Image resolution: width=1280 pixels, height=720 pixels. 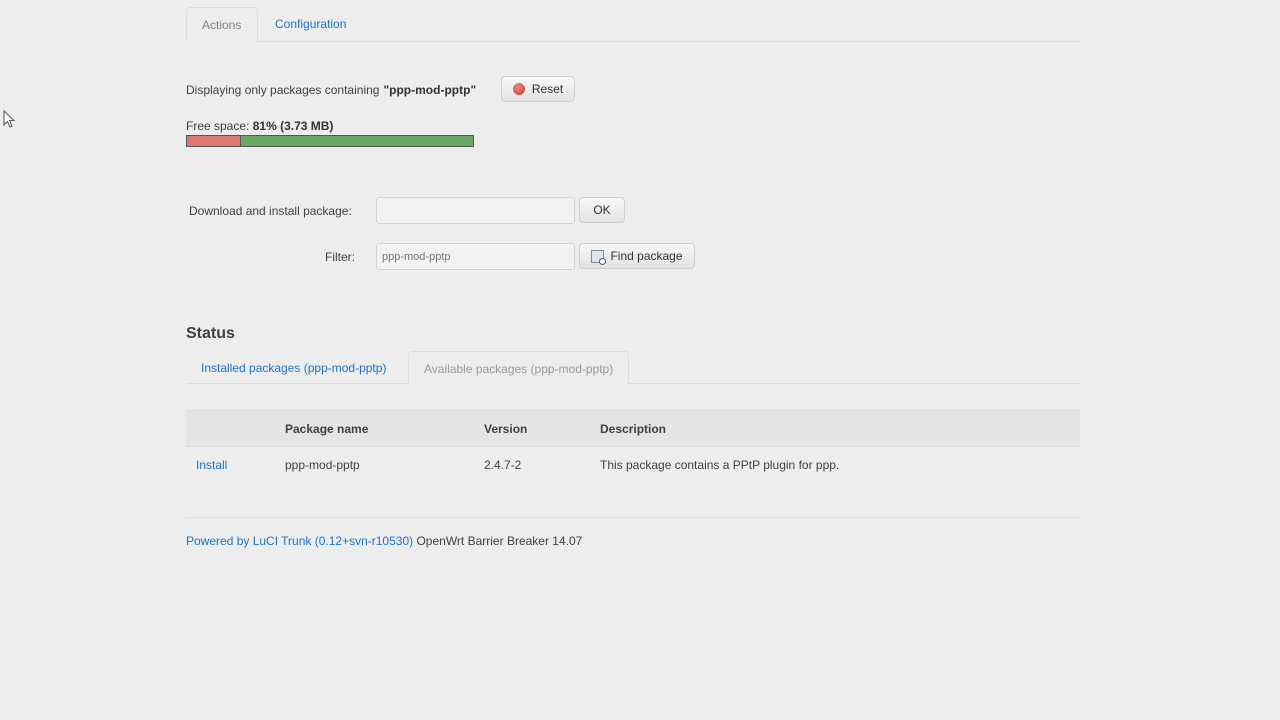 What do you see at coordinates (633, 517) in the screenshot?
I see `footer-divider` at bounding box center [633, 517].